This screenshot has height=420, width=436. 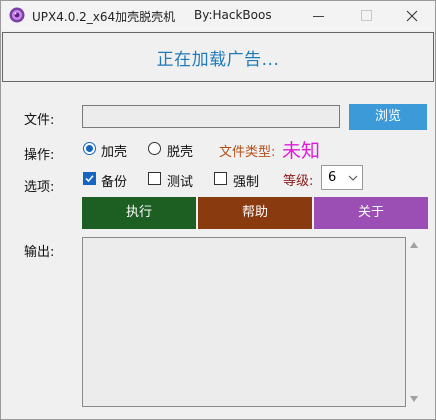 I want to click on close-button, so click(x=412, y=16).